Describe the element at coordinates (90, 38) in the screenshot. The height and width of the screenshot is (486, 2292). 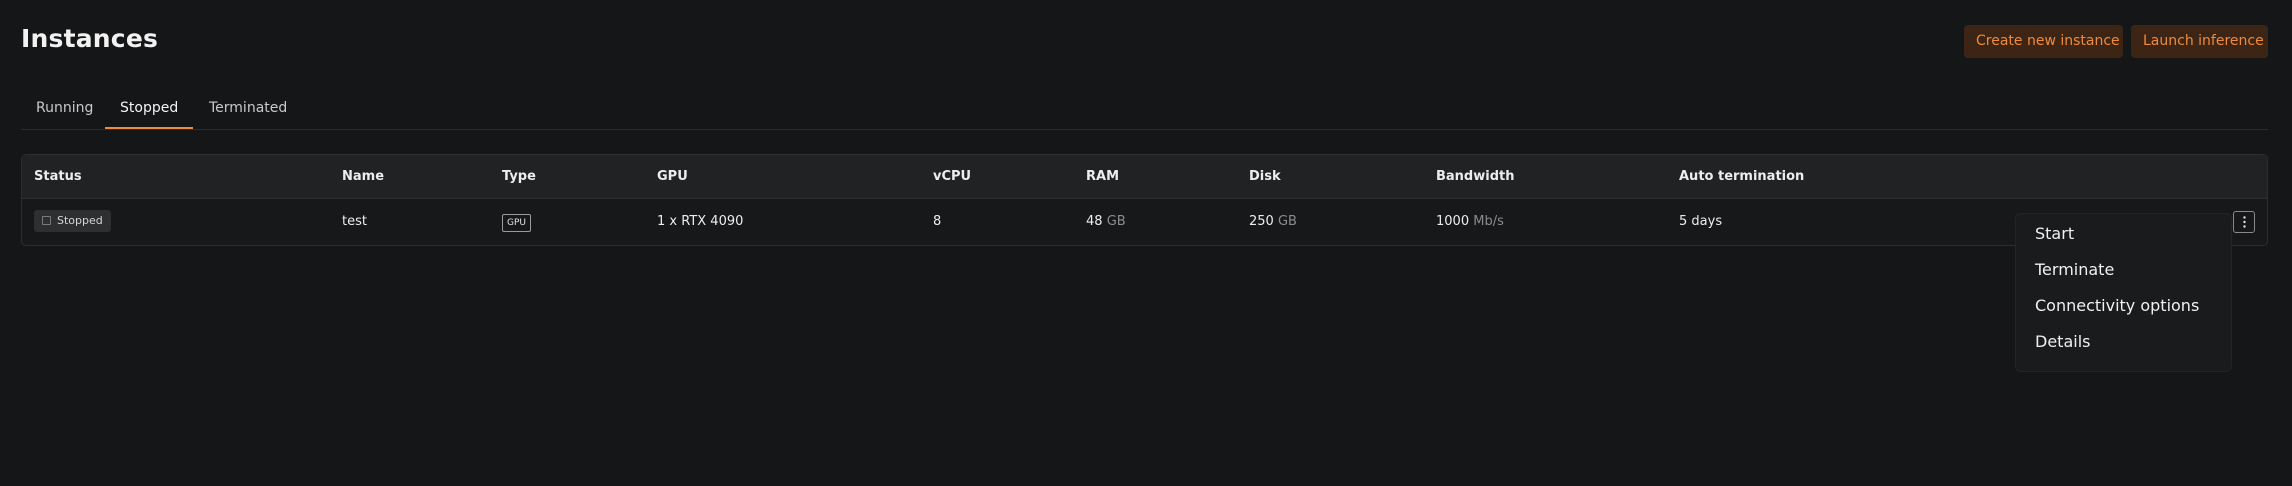
I see `page-title: Instances` at that location.